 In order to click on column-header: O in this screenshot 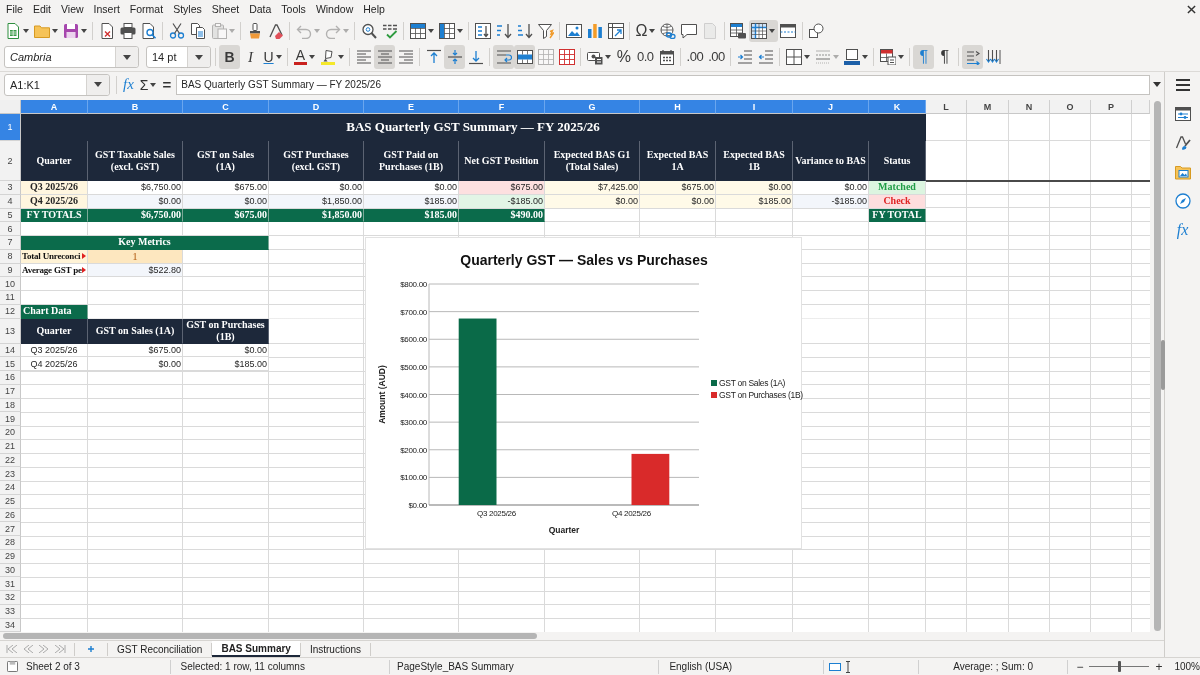, I will do `click(1070, 107)`.